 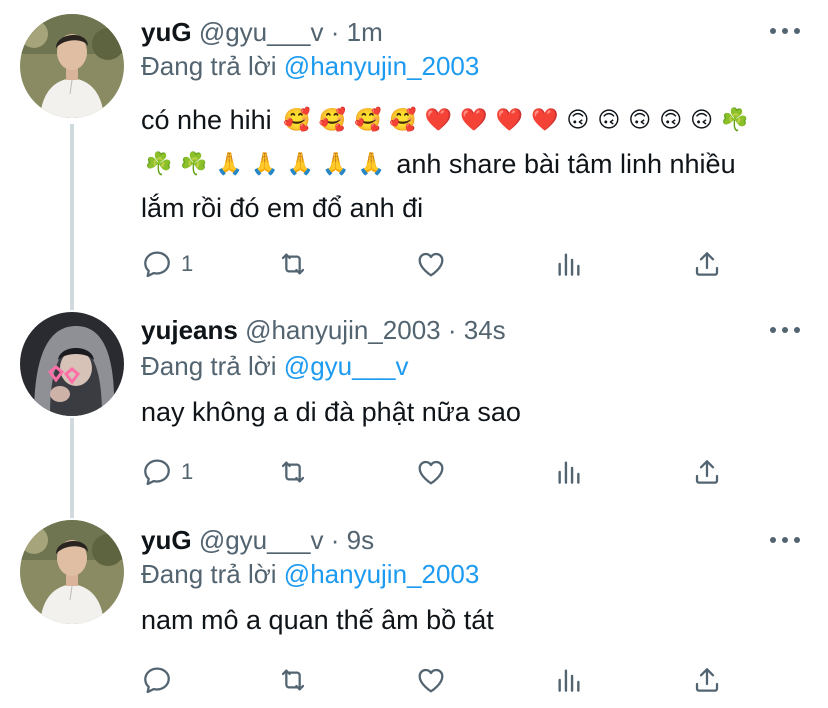 I want to click on emoji-row-2: ☘️ ☘️ 🙏 🙏 🙏 🙏 🙏, so click(x=265, y=164).